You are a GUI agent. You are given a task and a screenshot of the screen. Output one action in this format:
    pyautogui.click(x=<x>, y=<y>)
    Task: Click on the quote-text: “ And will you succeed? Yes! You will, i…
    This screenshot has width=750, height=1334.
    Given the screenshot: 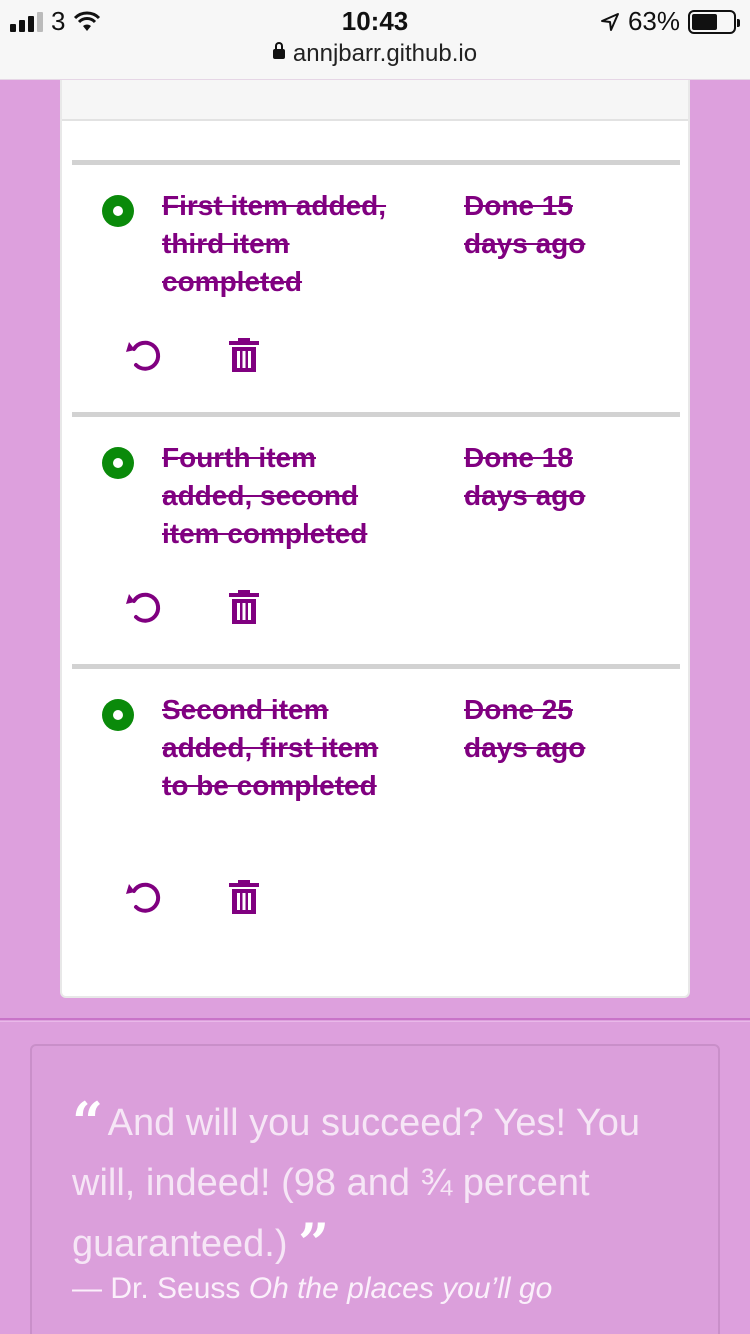 What is the action you would take?
    pyautogui.click(x=372, y=1183)
    